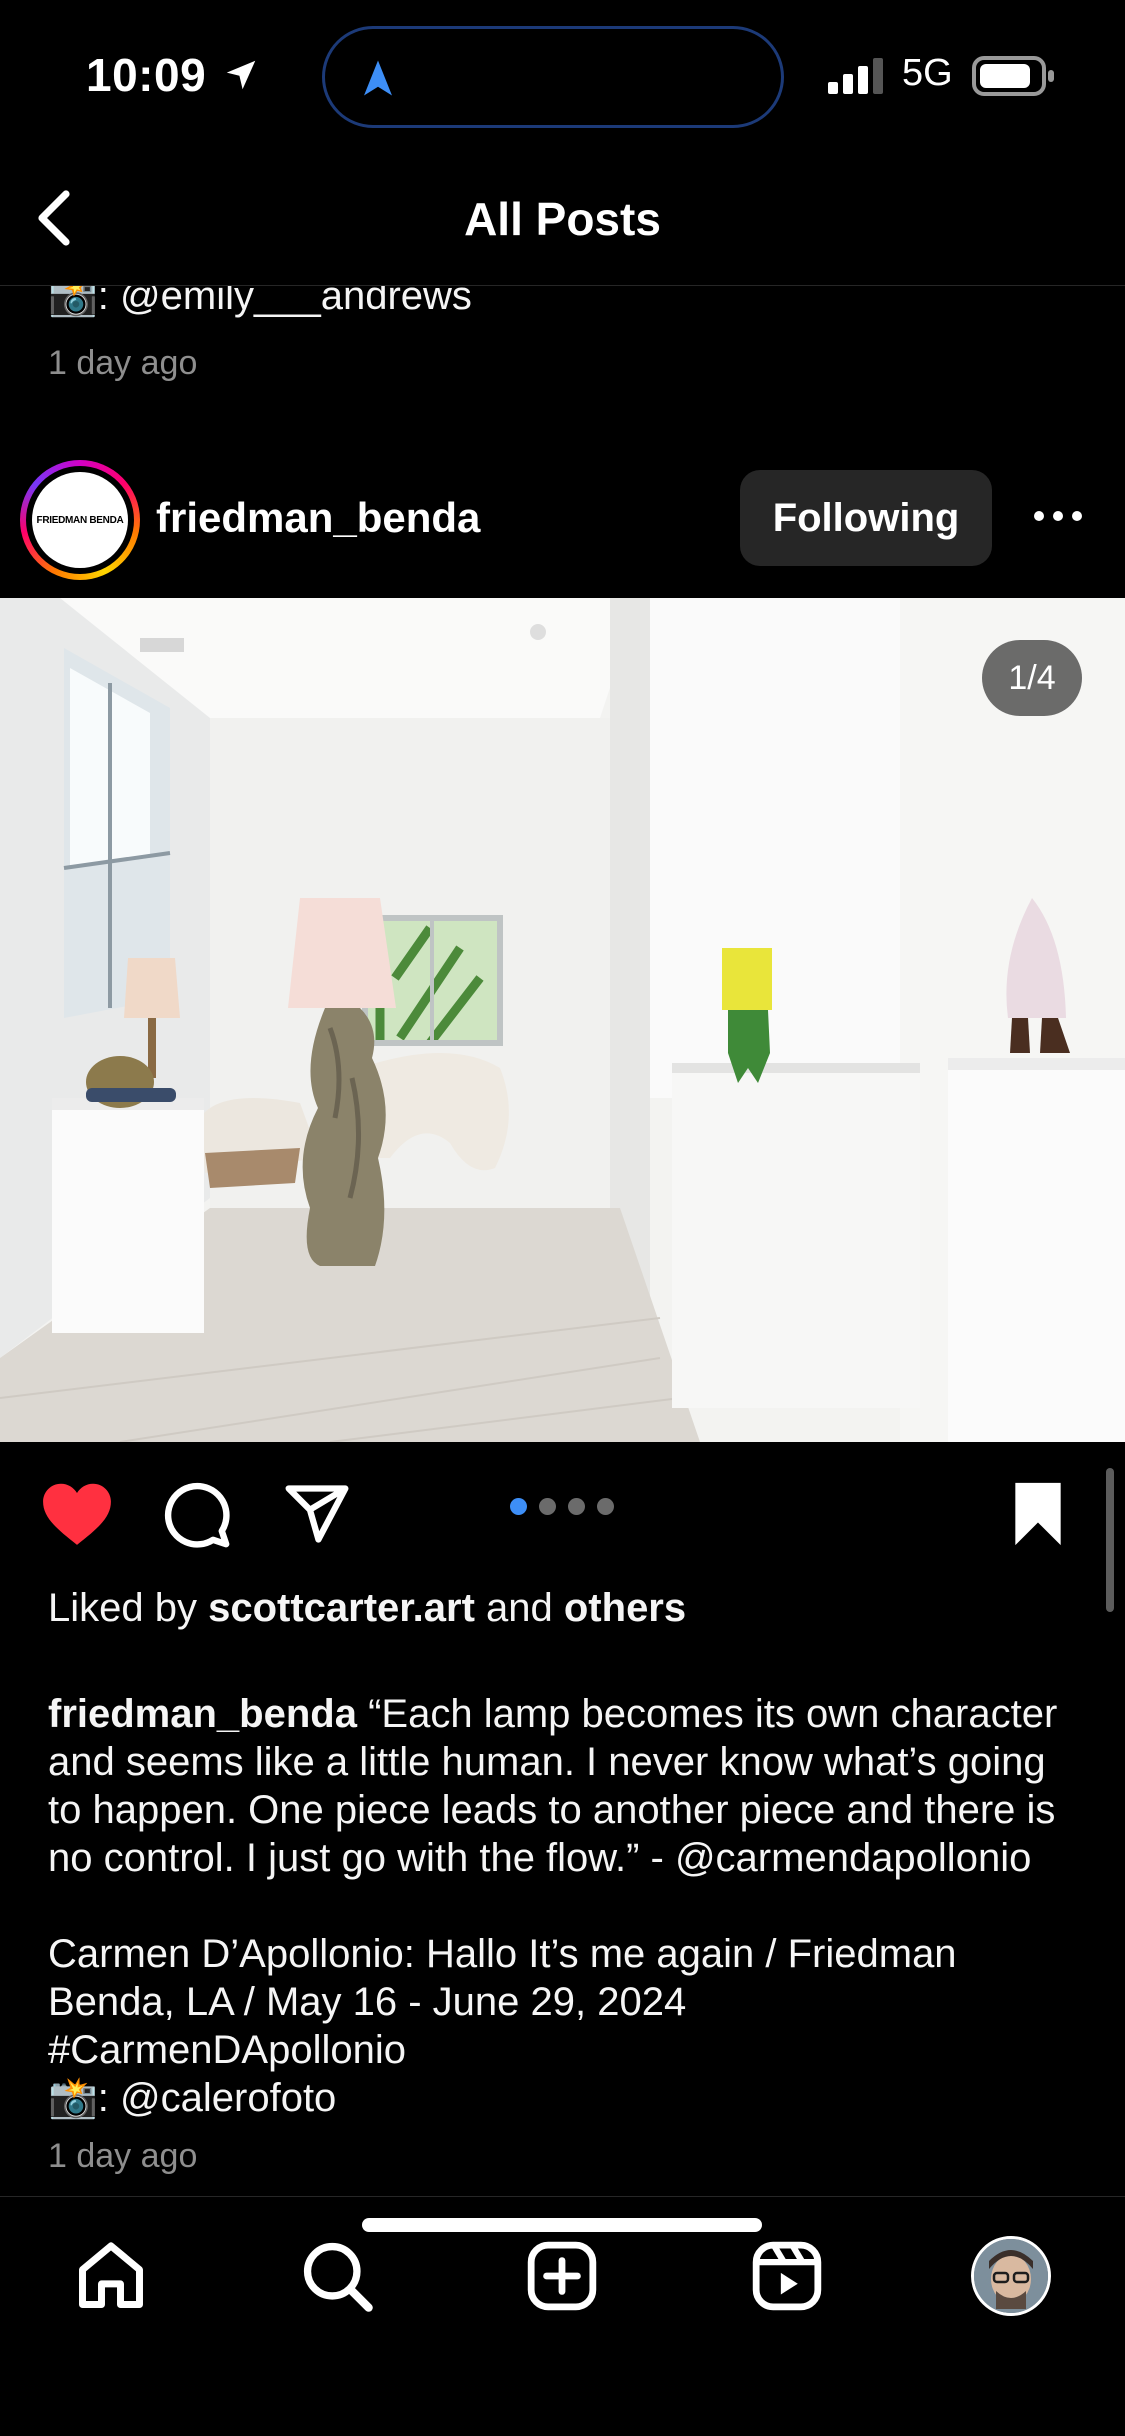 Image resolution: width=1125 pixels, height=2436 pixels. What do you see at coordinates (197, 1515) in the screenshot?
I see `comment-bubble-icon` at bounding box center [197, 1515].